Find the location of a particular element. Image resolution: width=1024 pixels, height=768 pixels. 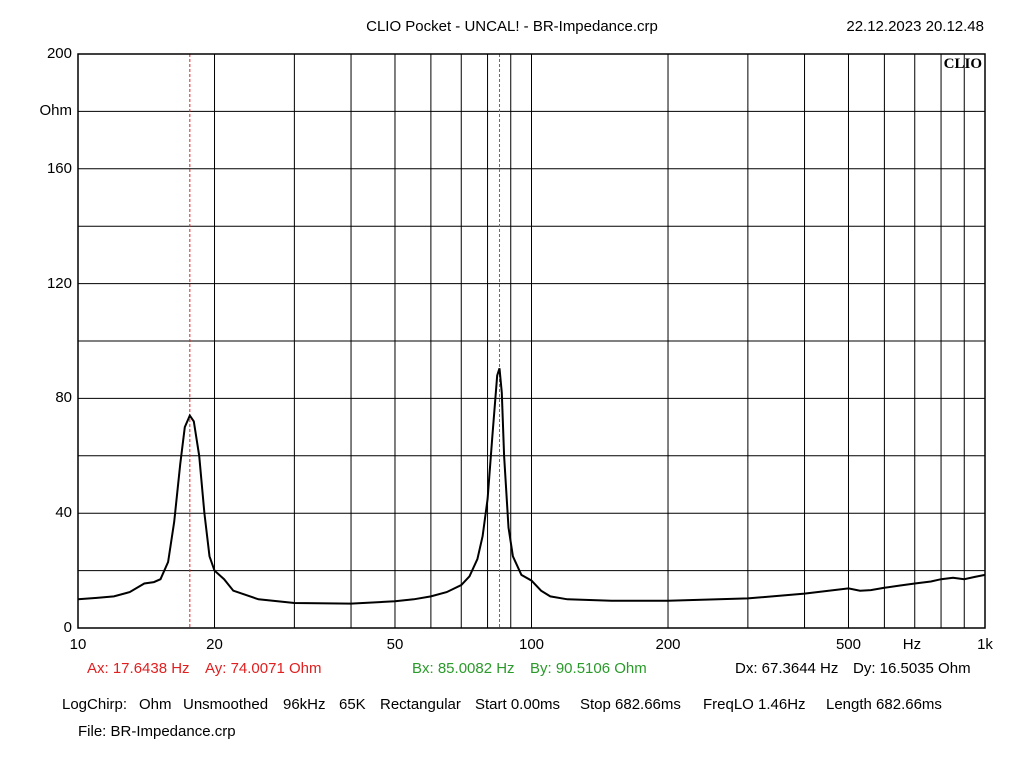

y-tick-label: 120 is located at coordinates (59, 283).